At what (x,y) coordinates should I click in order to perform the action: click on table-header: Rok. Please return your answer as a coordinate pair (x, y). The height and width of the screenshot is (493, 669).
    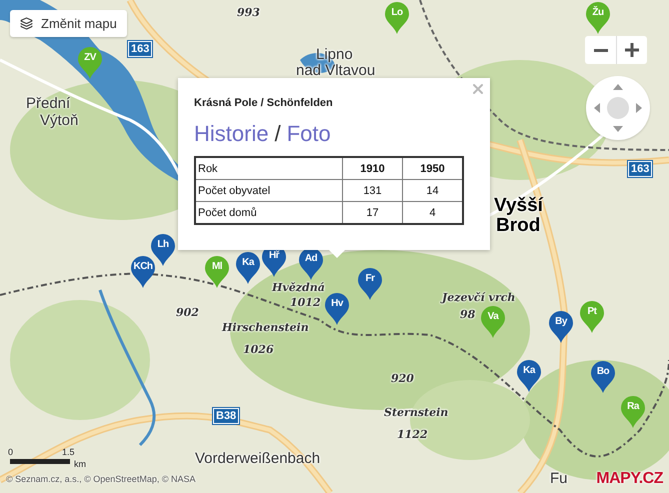
    Looking at the image, I should click on (268, 168).